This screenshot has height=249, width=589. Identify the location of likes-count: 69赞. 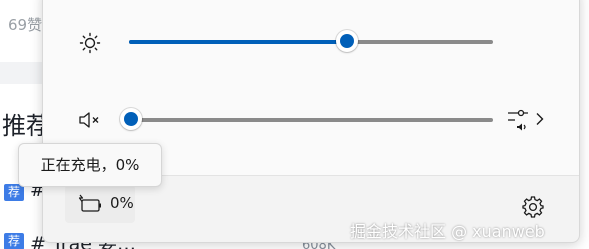
(25, 25).